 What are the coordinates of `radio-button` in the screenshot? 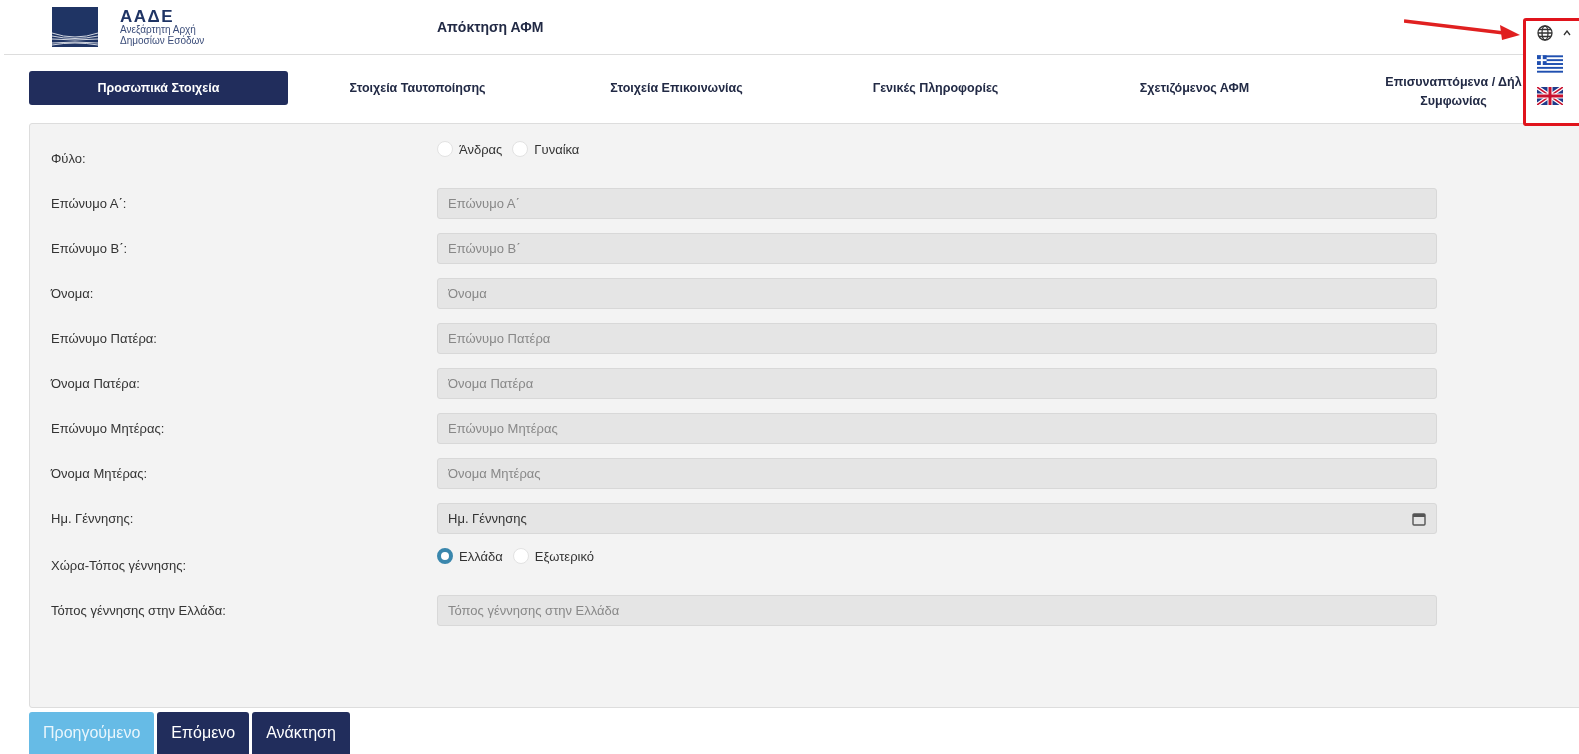 It's located at (445, 556).